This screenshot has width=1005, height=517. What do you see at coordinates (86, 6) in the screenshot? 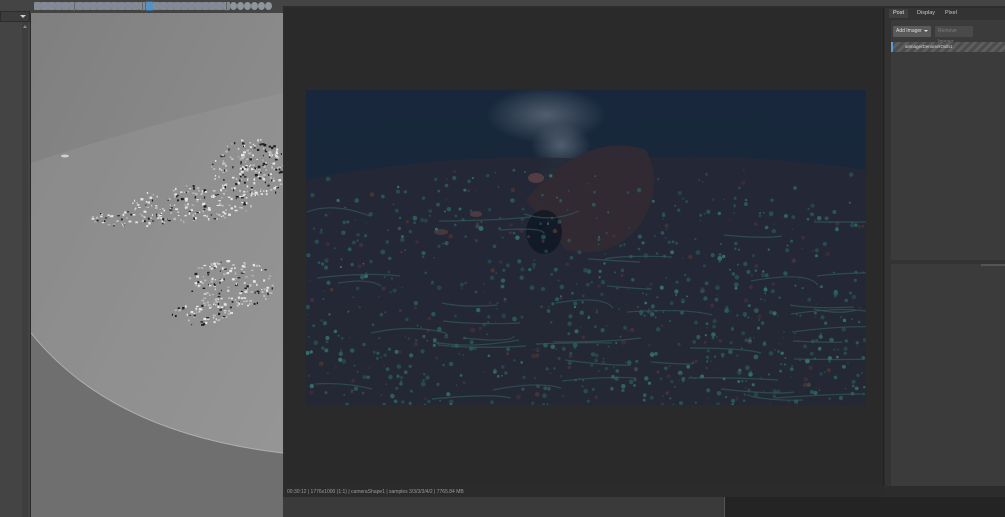
I see `snap-icon` at bounding box center [86, 6].